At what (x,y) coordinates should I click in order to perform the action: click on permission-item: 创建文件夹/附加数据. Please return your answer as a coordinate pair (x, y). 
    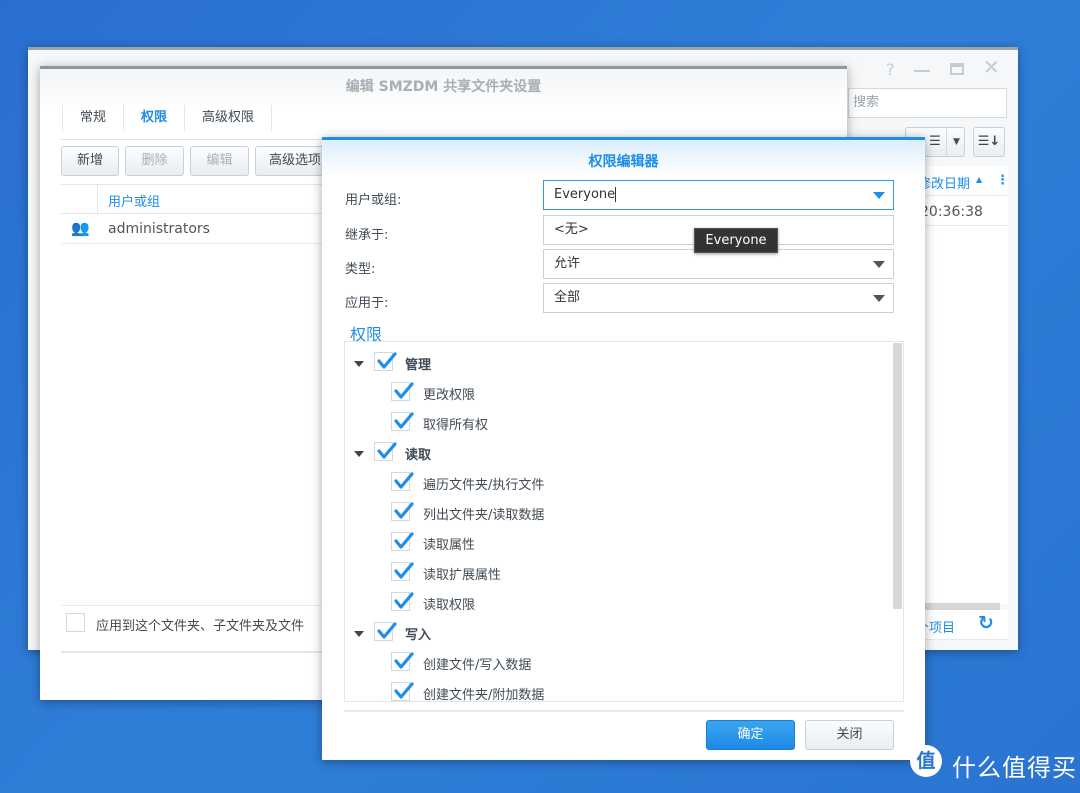
    Looking at the image, I should click on (624, 690).